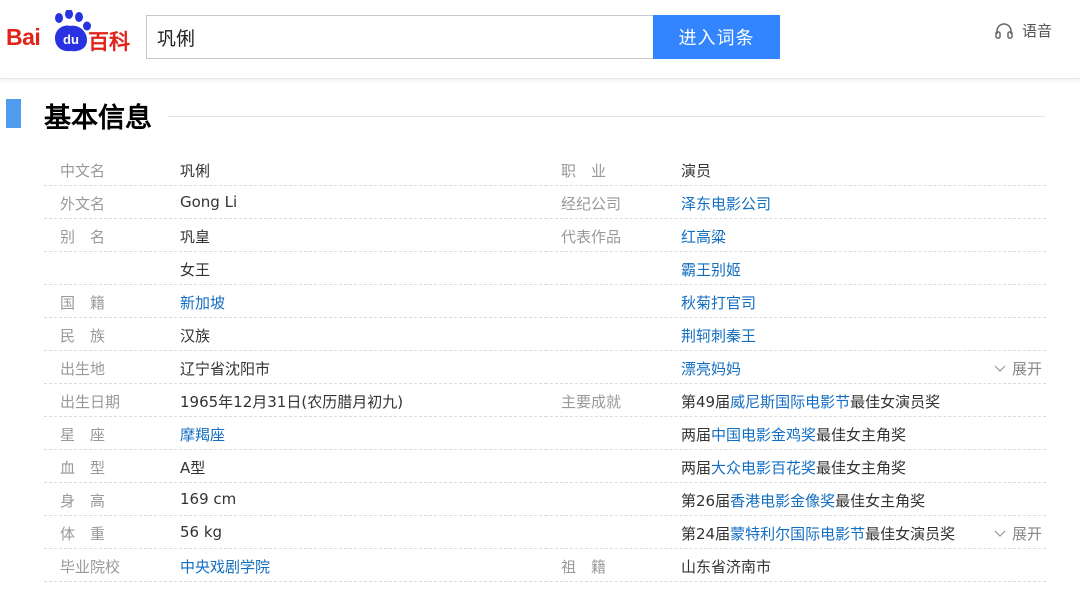 This screenshot has height=603, width=1080. Describe the element at coordinates (295, 499) in the screenshot. I see `info-row: 身 高 169 cm` at that location.